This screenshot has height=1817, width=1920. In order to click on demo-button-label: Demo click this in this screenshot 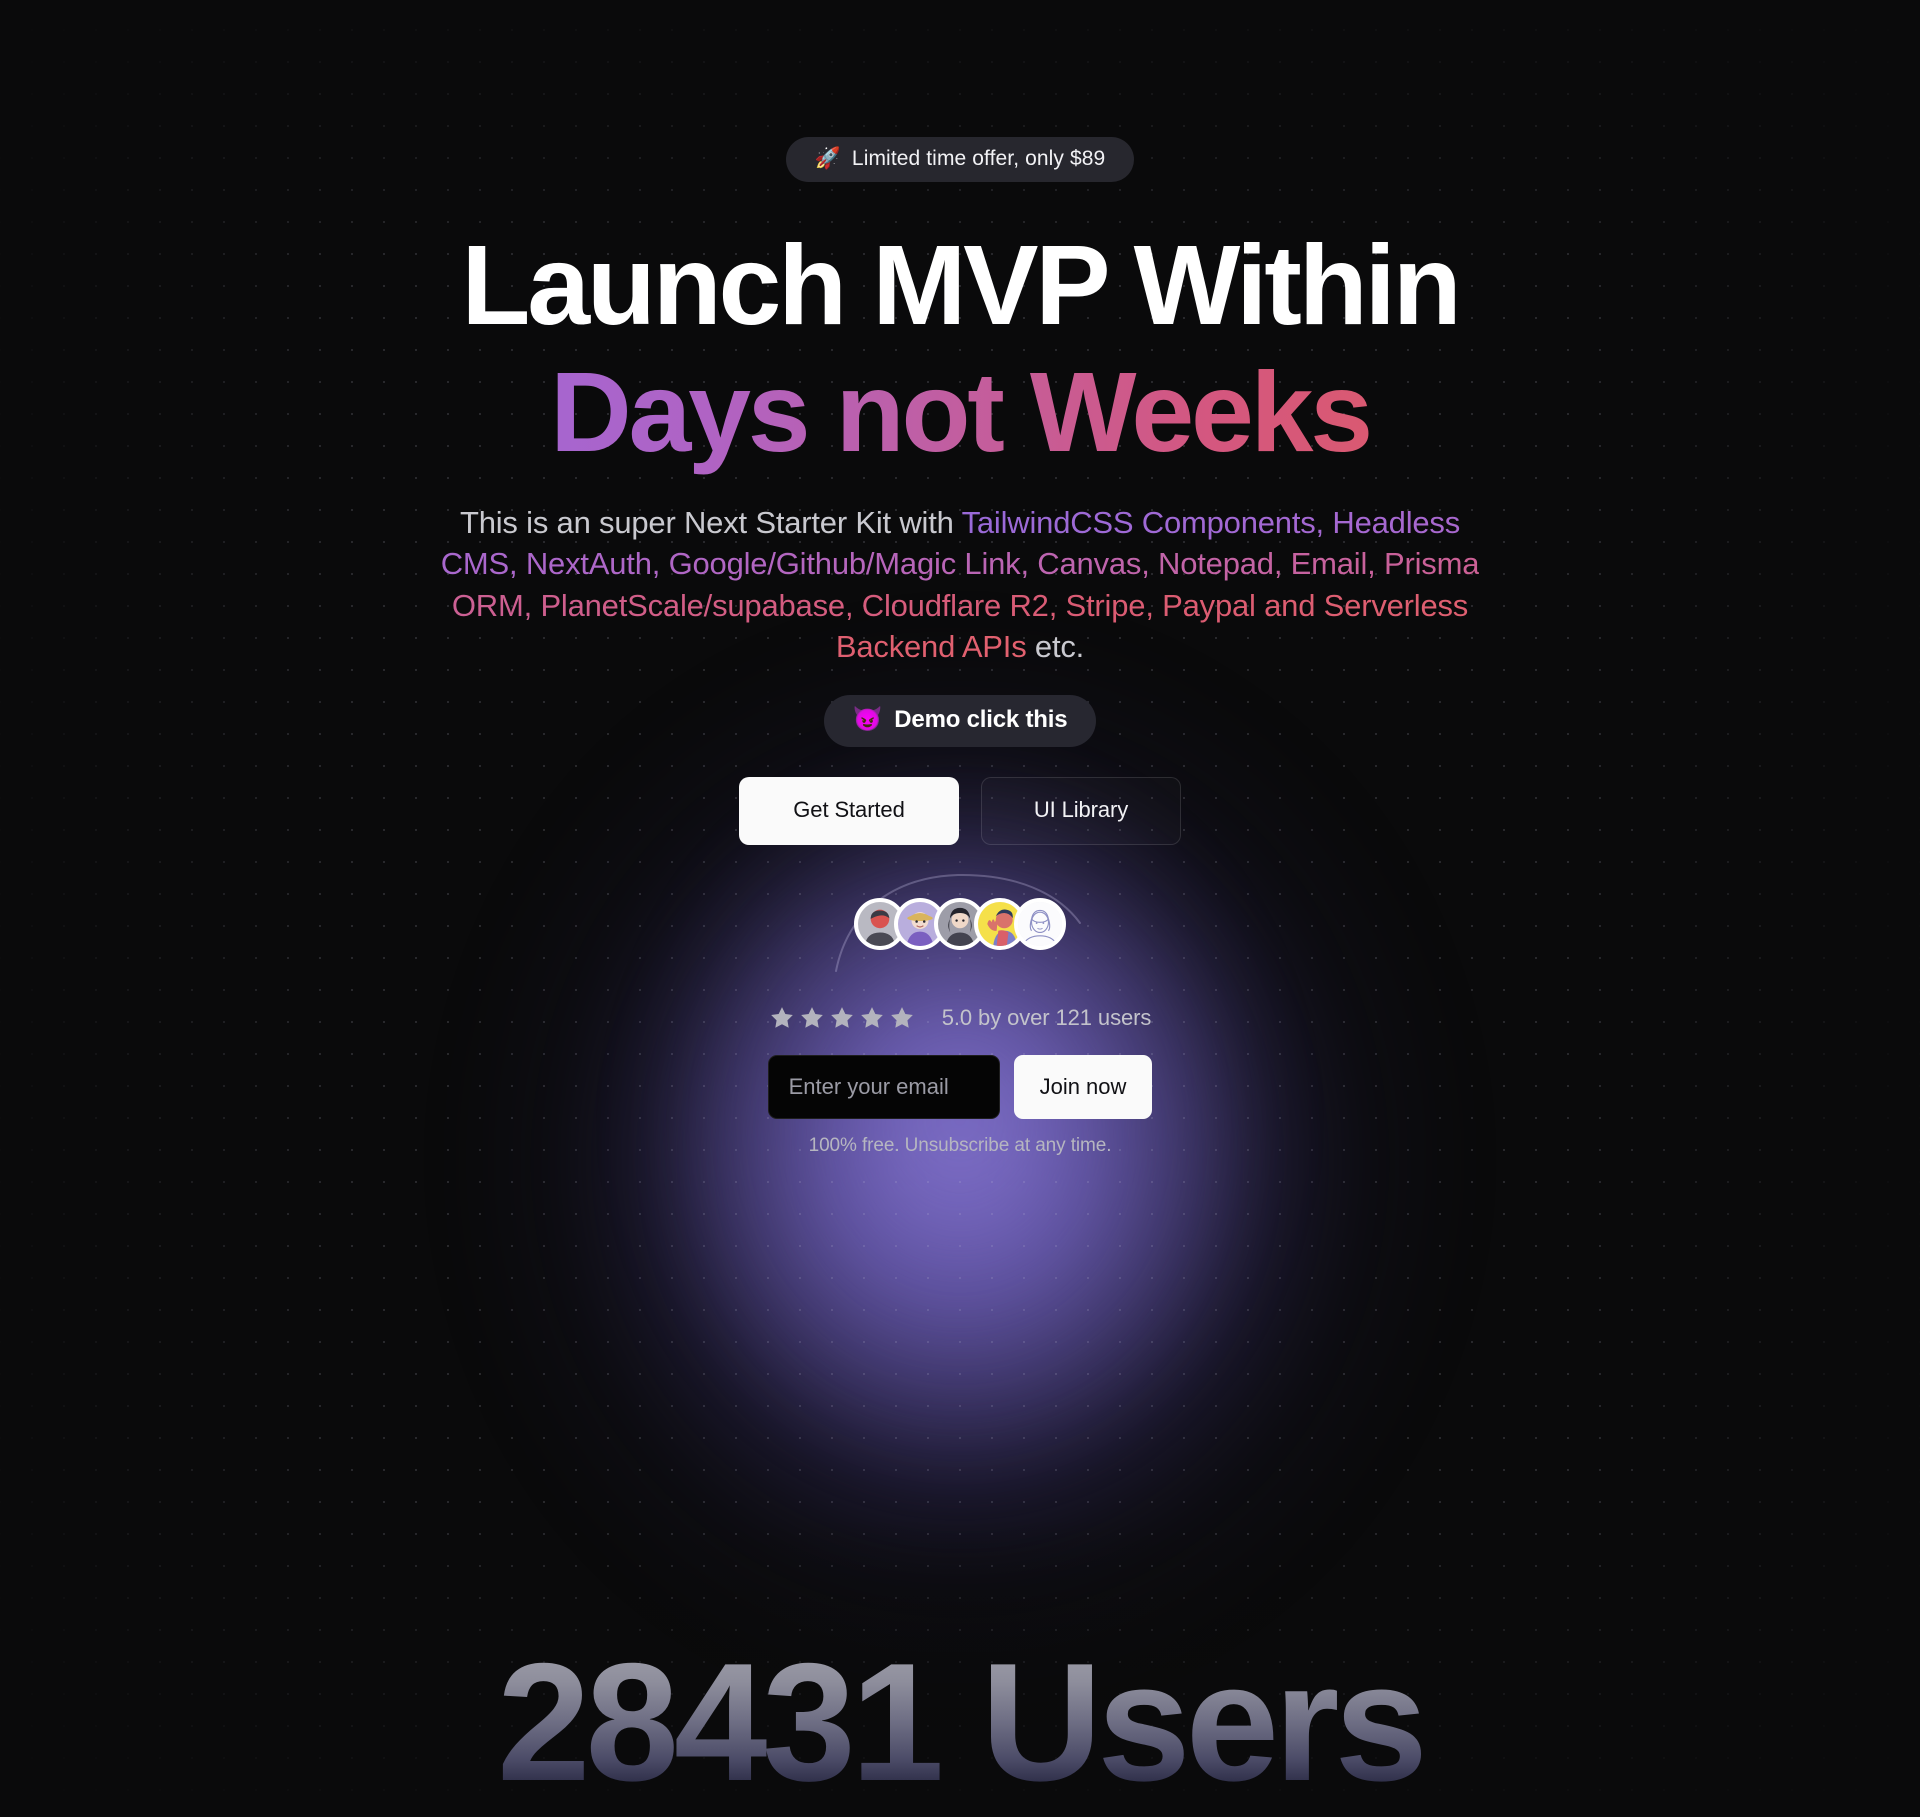, I will do `click(981, 719)`.